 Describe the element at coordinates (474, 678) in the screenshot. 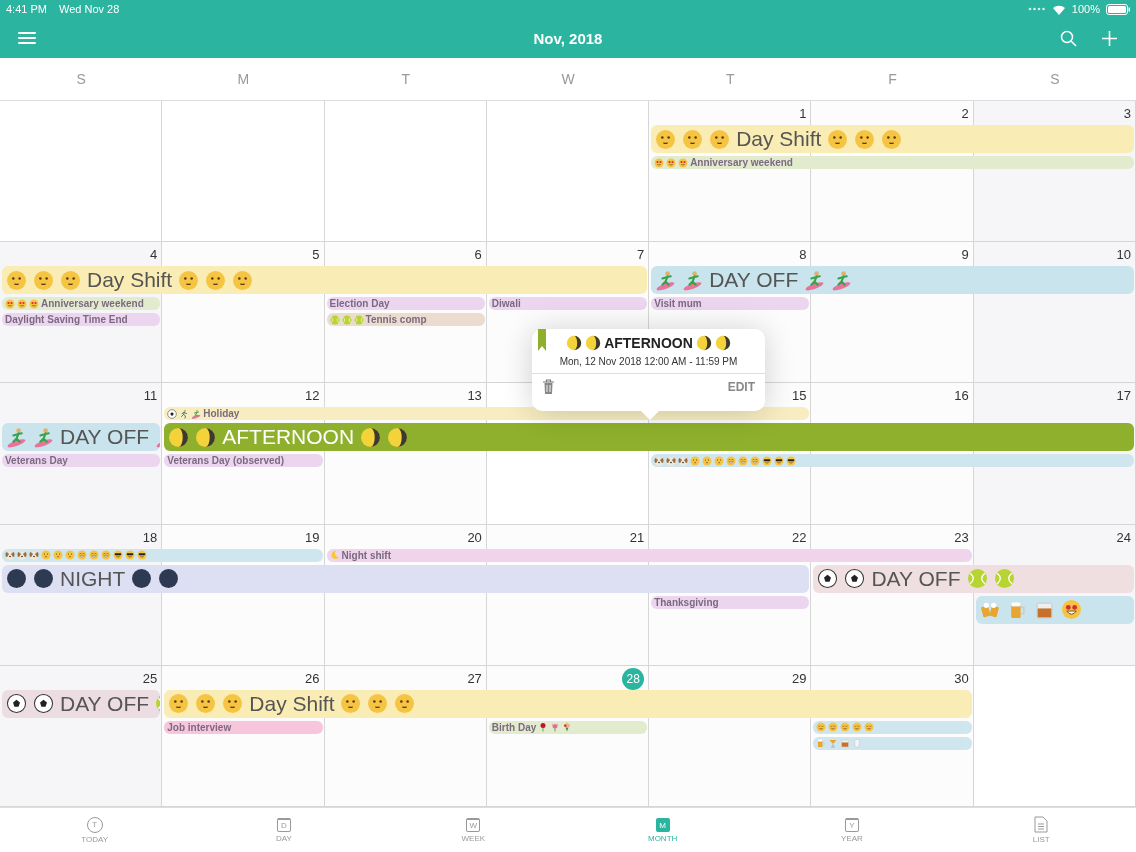

I see `day-number: 27` at that location.